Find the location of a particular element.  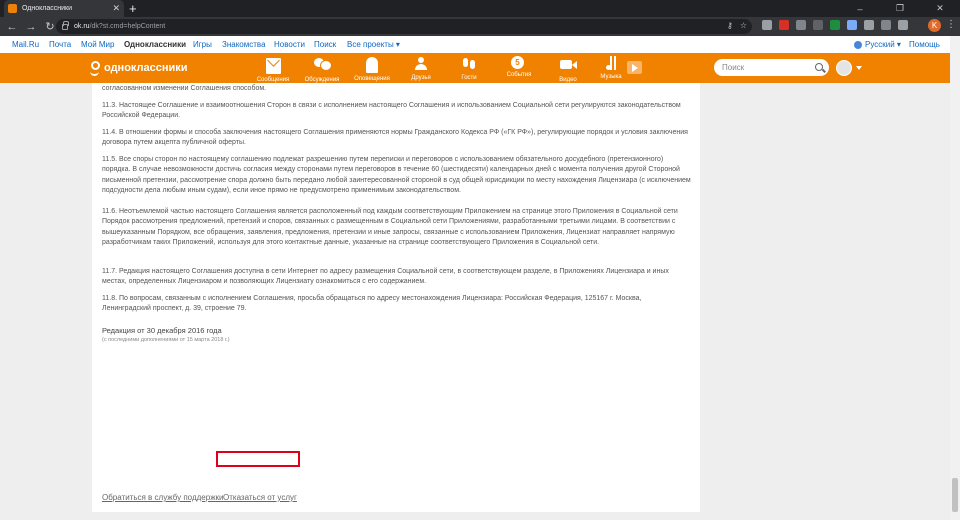

envelope-icon is located at coordinates (273, 66).